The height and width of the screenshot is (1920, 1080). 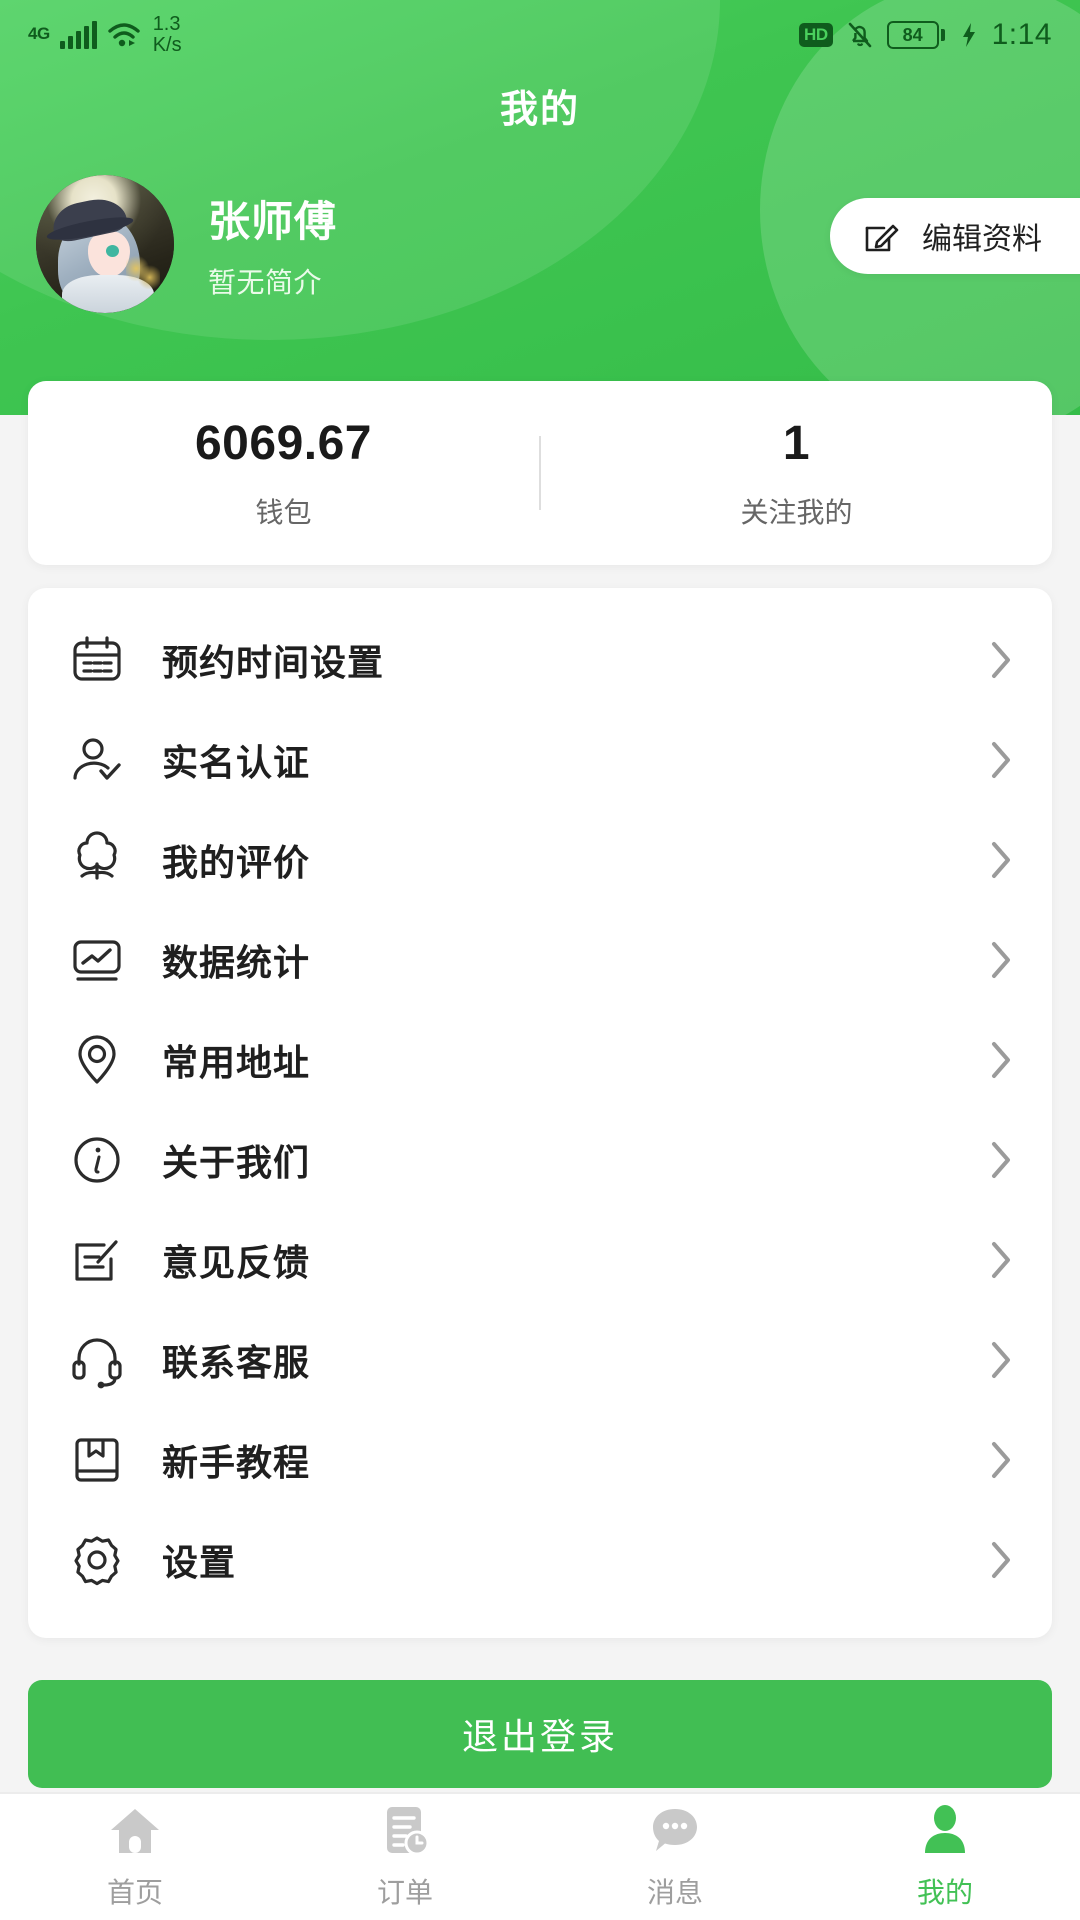 What do you see at coordinates (236, 1262) in the screenshot?
I see `menu-item-label: 意见反馈` at bounding box center [236, 1262].